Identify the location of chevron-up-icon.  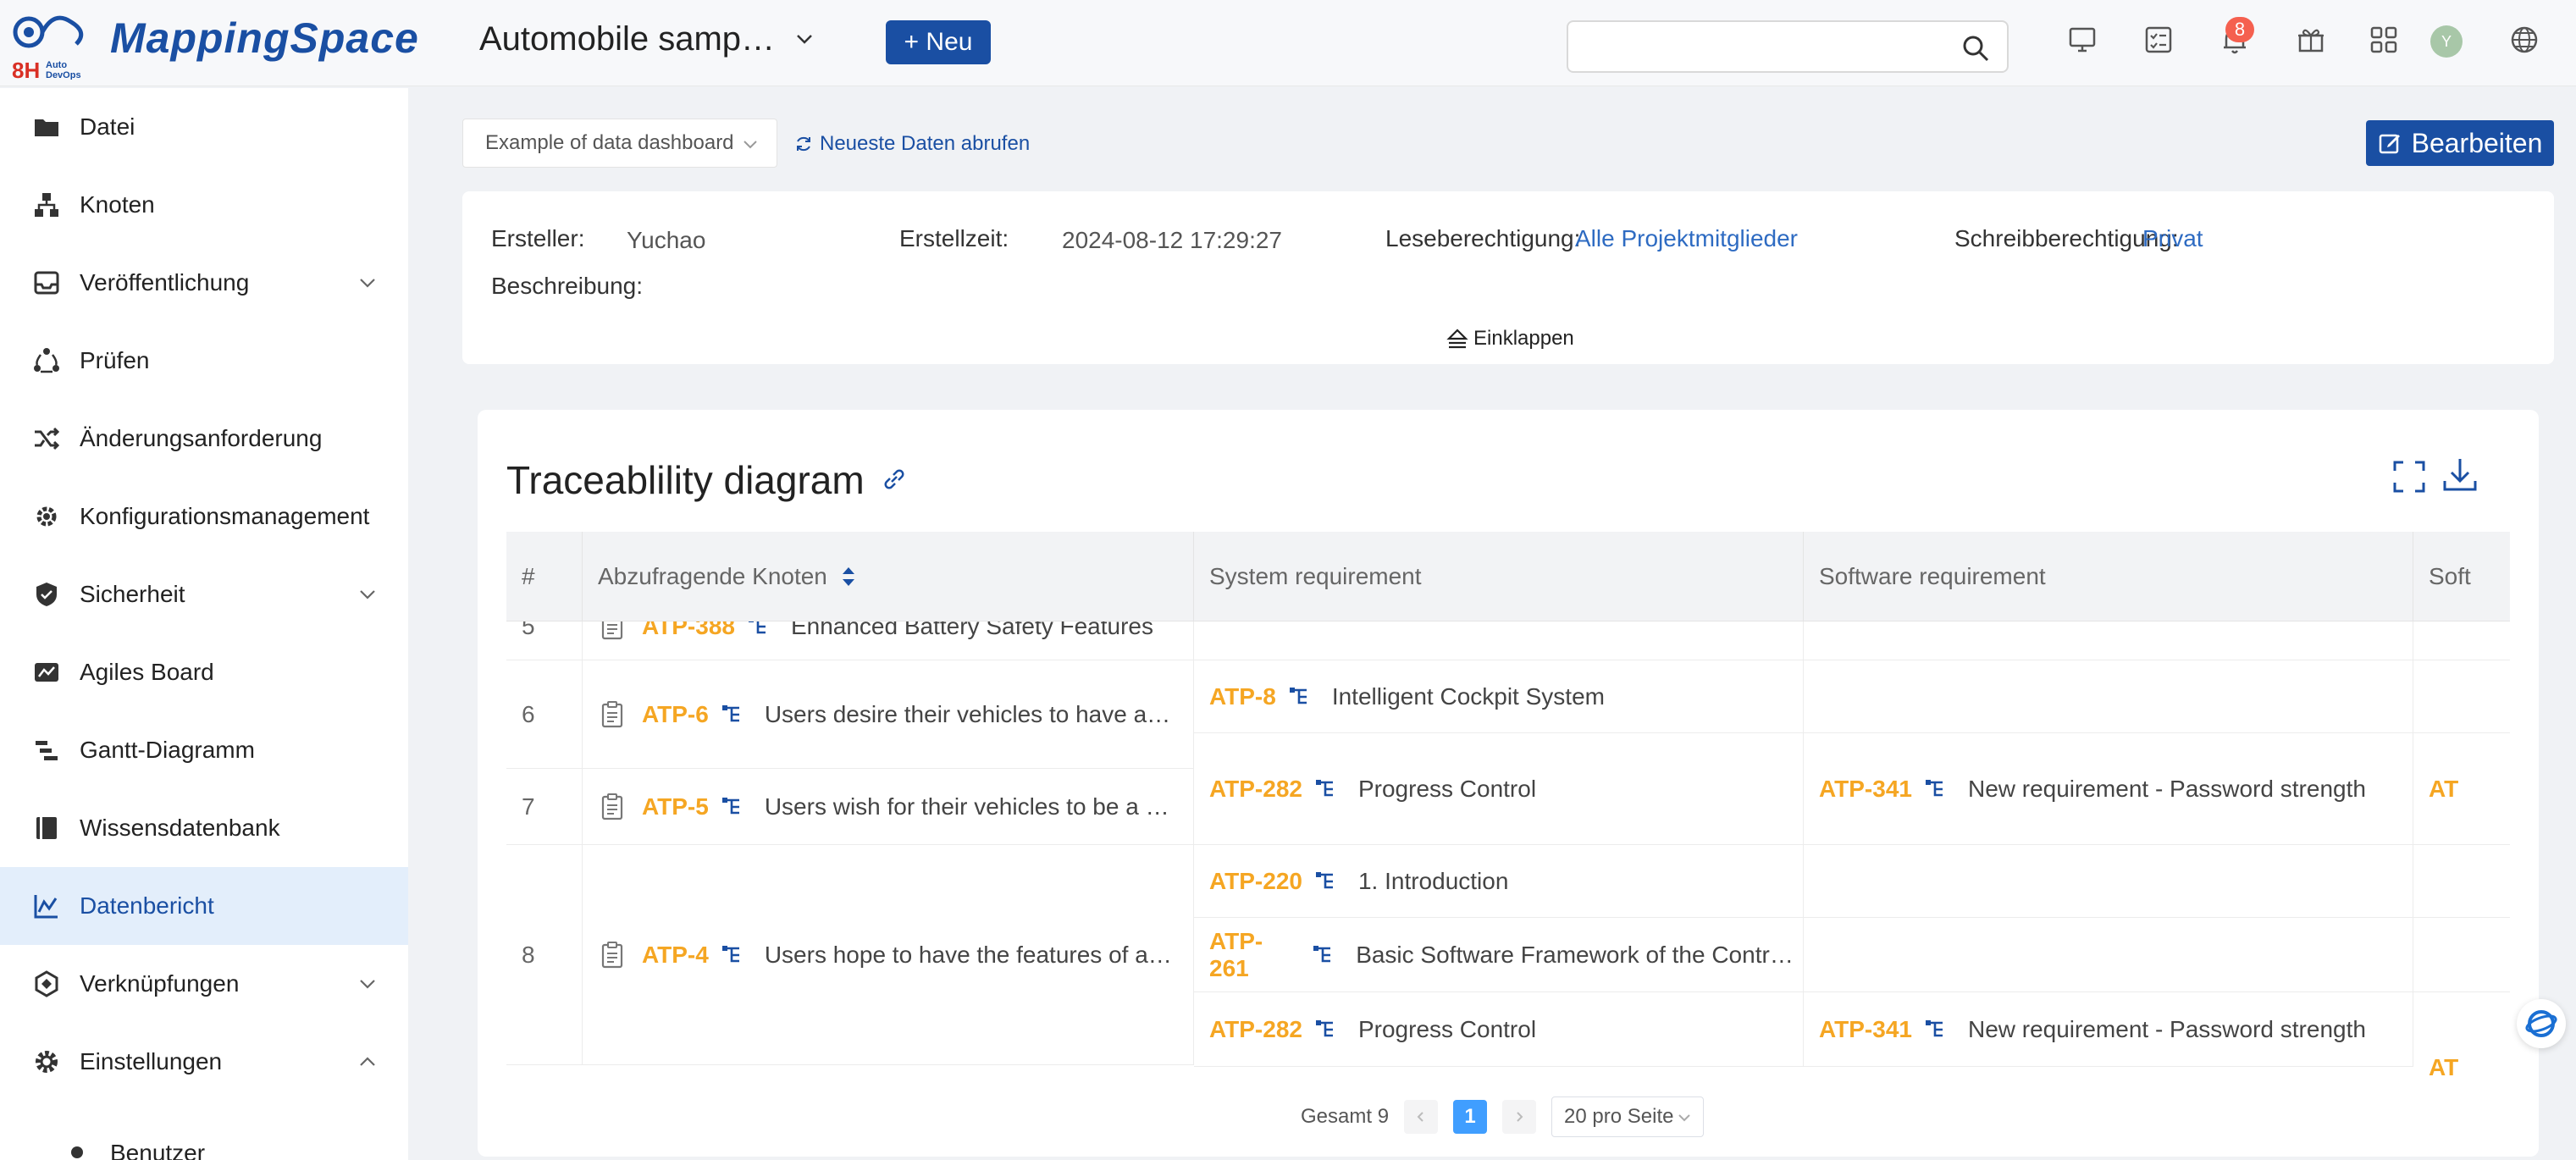
(367, 1062).